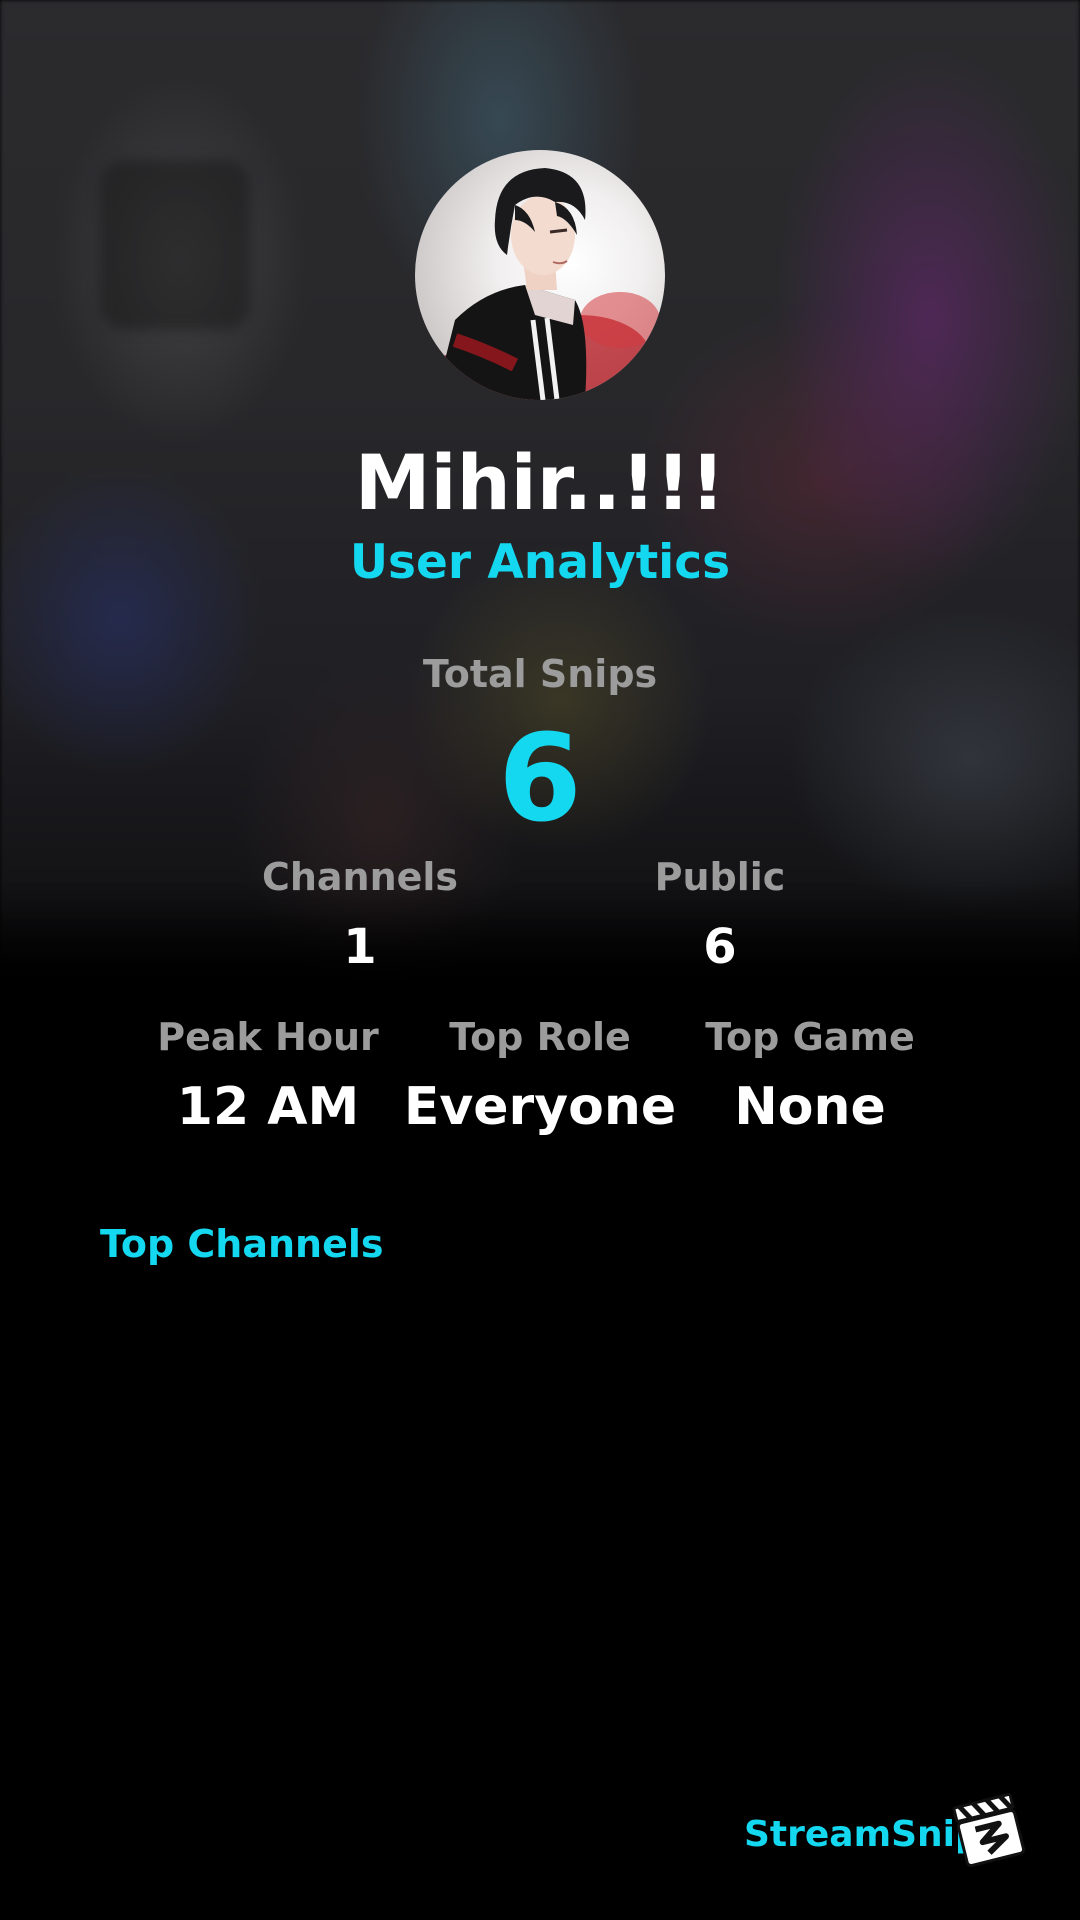 This screenshot has height=1920, width=1080. Describe the element at coordinates (540, 562) in the screenshot. I see `page-subtitle: User Analytics` at that location.